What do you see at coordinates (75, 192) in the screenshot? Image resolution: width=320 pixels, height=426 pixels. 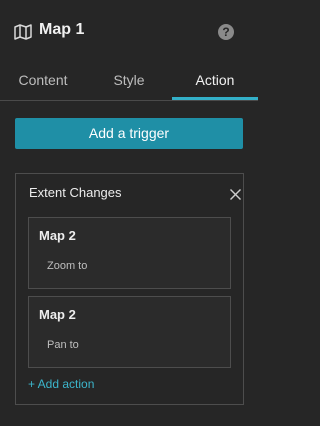 I see `trigger-name: Extent Changes` at bounding box center [75, 192].